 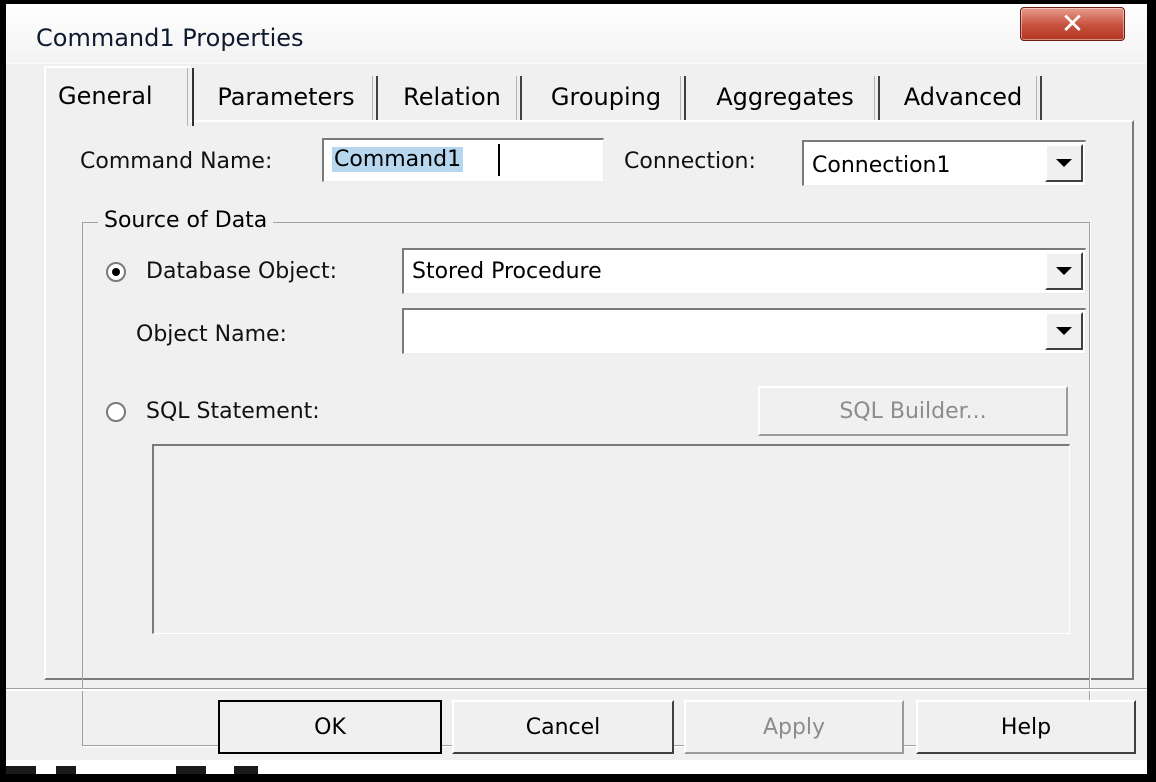 What do you see at coordinates (576, 767) in the screenshot?
I see `taskbar-strip` at bounding box center [576, 767].